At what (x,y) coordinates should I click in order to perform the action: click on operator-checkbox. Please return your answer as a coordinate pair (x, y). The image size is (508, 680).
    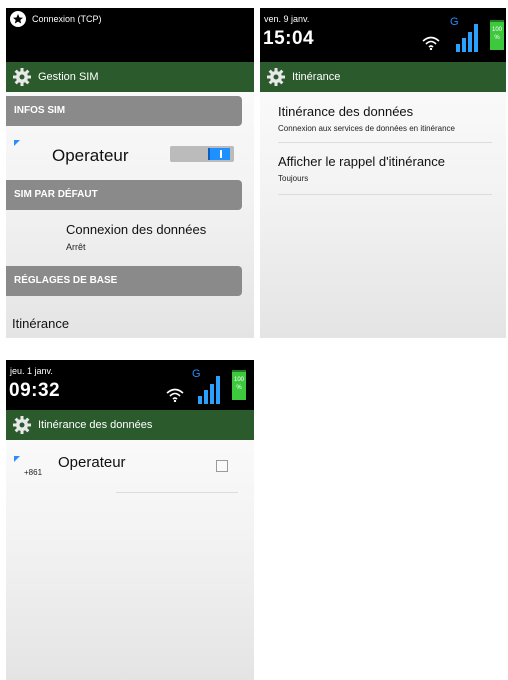
    Looking at the image, I should click on (222, 466).